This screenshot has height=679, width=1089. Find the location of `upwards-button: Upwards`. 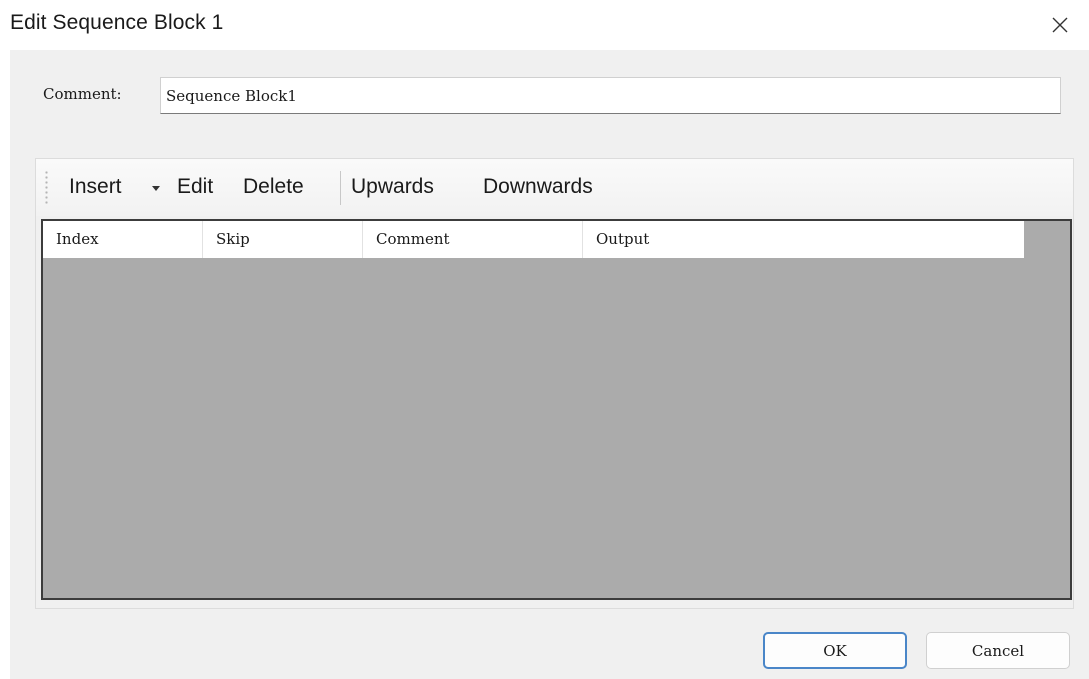

upwards-button: Upwards is located at coordinates (392, 187).